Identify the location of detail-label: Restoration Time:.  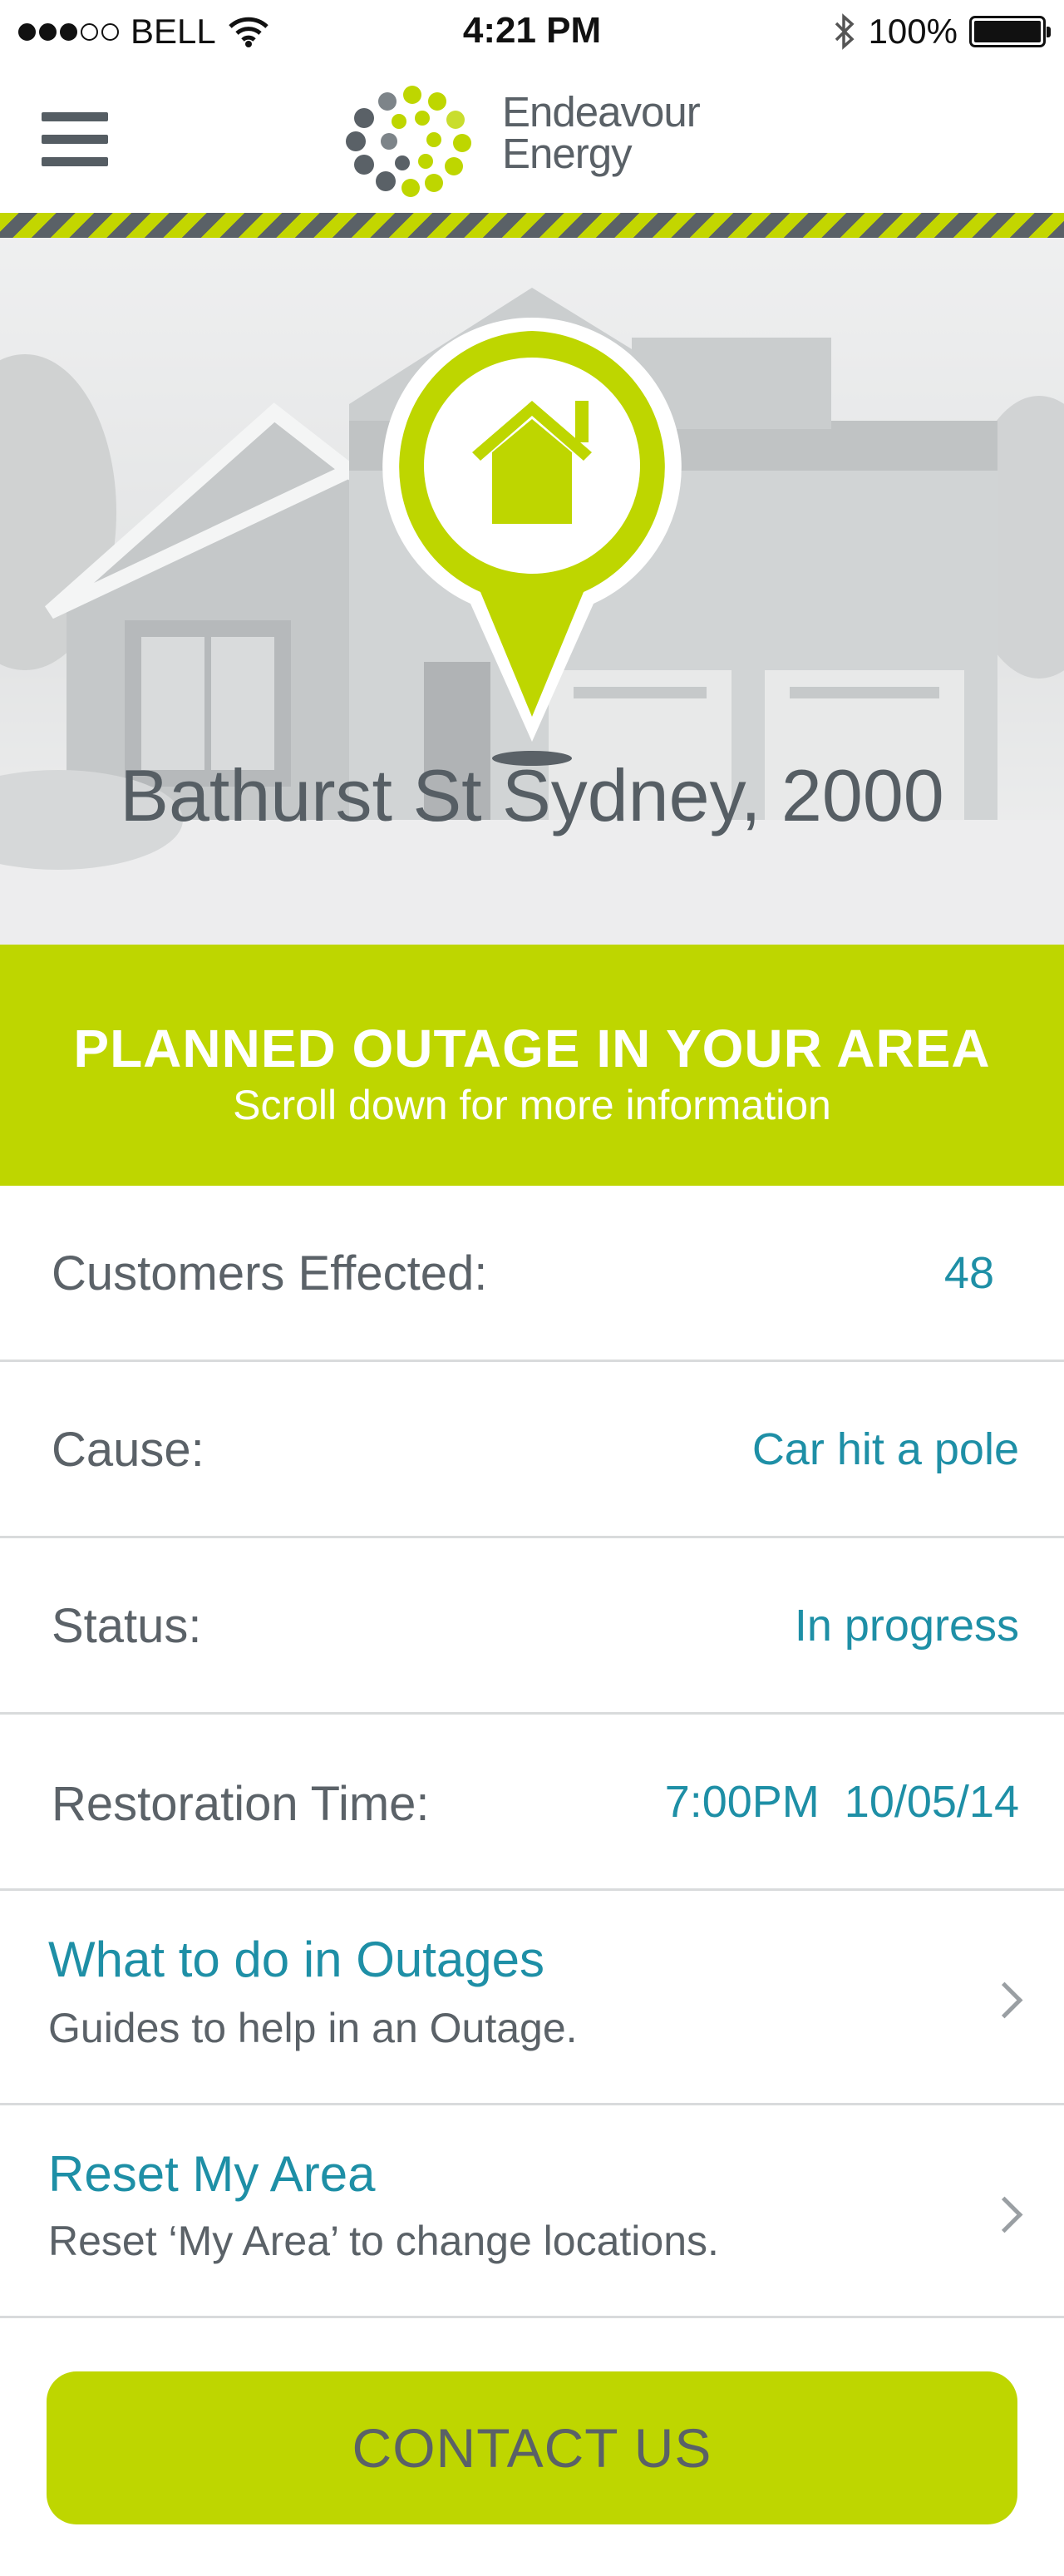
(241, 1804).